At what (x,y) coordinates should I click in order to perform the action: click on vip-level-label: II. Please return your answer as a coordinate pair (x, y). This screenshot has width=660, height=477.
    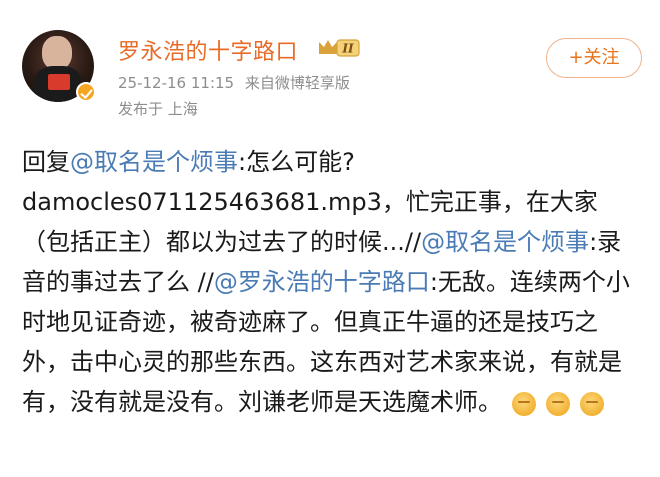
    Looking at the image, I should click on (347, 49).